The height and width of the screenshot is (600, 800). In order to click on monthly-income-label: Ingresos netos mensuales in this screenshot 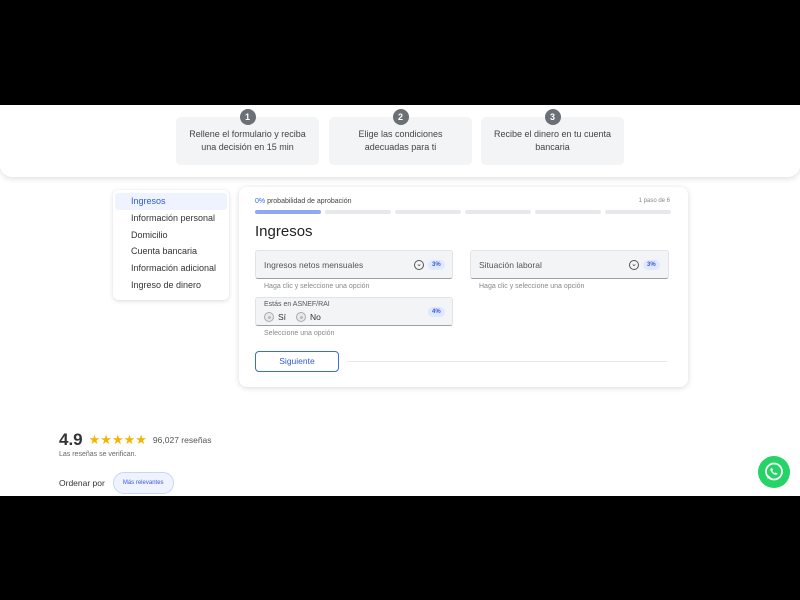, I will do `click(314, 265)`.